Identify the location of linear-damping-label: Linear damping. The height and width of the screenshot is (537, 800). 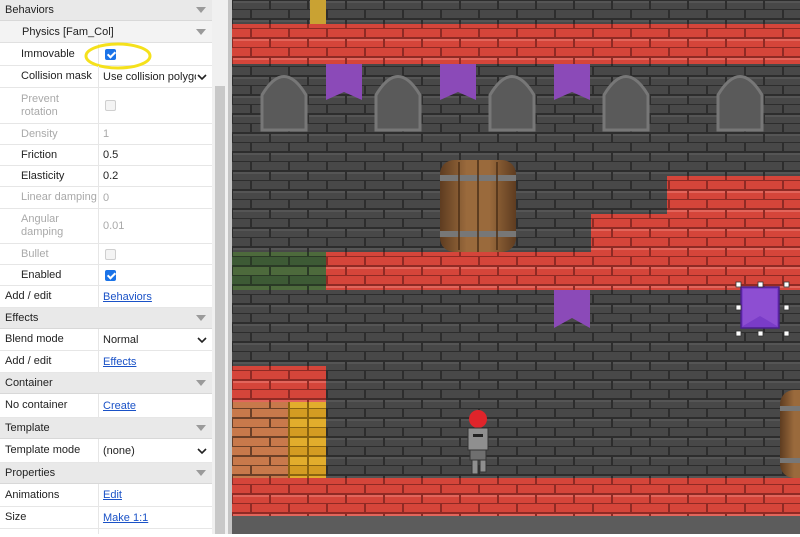
(59, 197).